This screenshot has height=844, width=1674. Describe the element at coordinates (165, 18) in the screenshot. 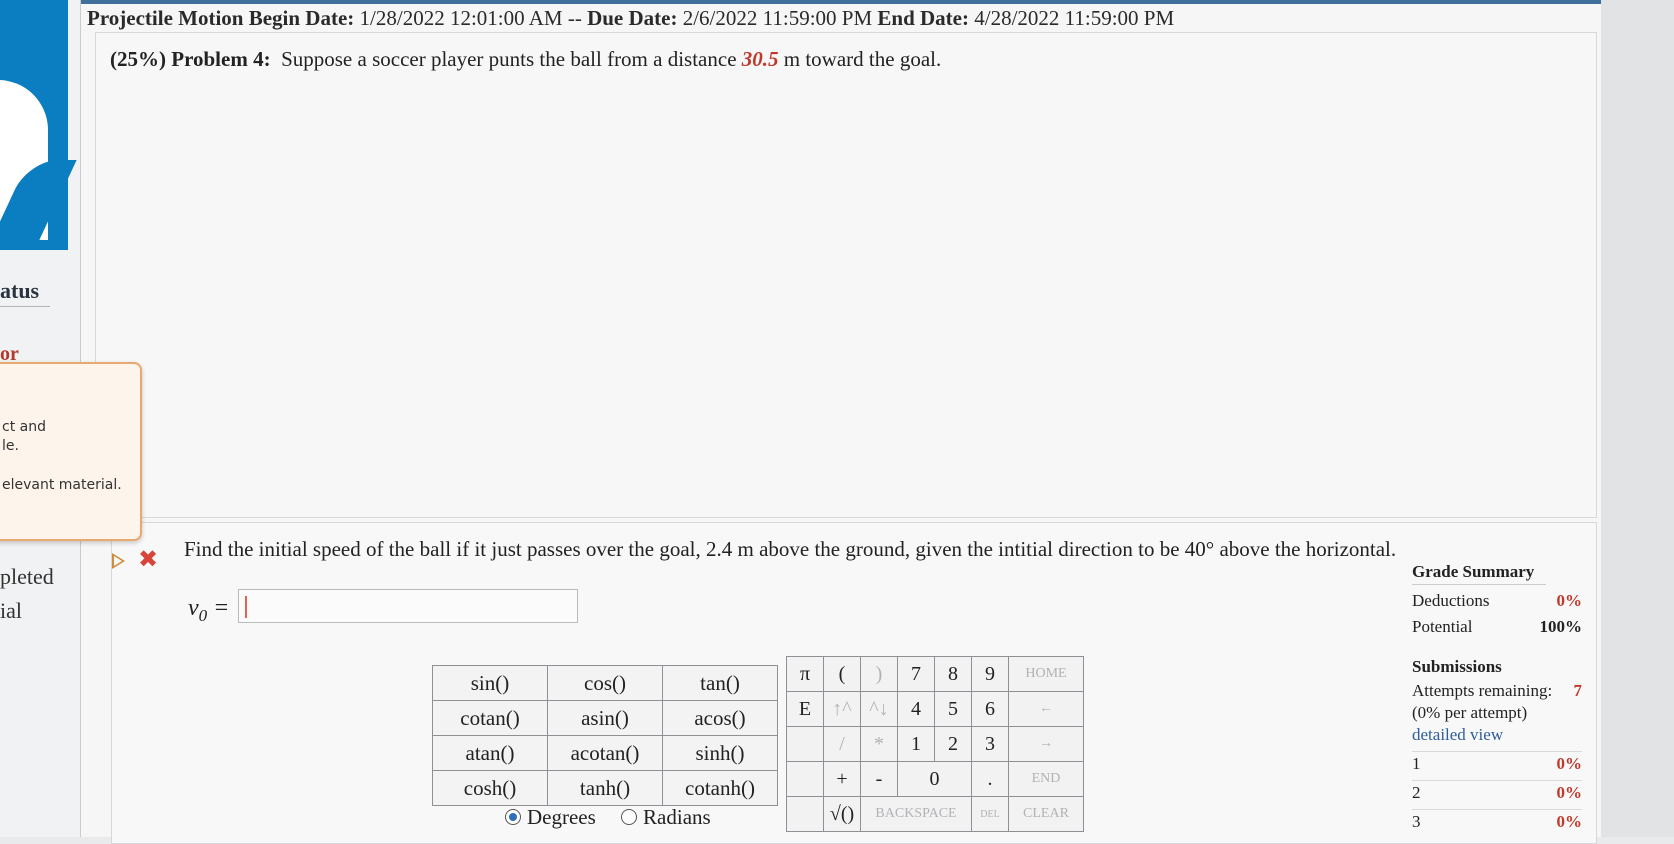

I see `assignment-title: Projectile Motion` at that location.